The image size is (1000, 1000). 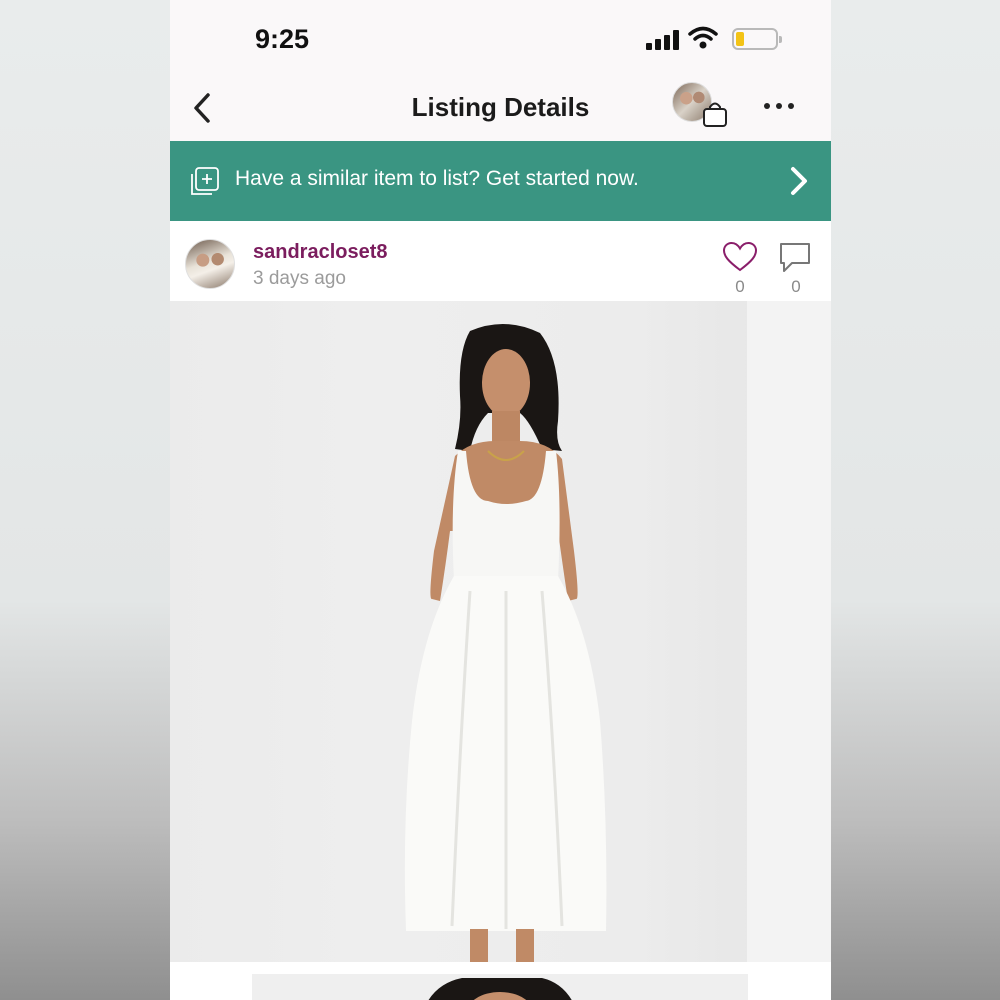 I want to click on ellipsis-icon, so click(x=779, y=106).